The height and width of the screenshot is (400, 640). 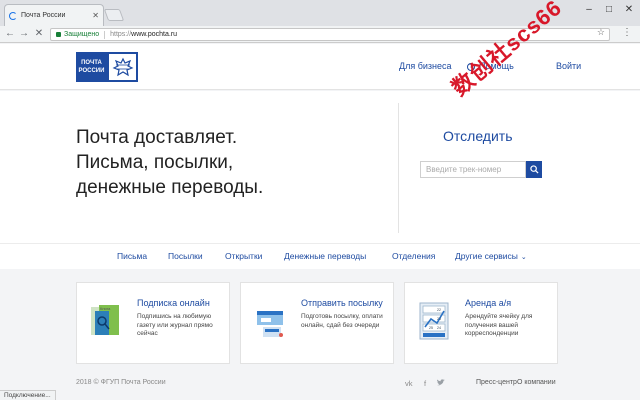 I want to click on tagline-line-2: Письма, посылки,, so click(x=155, y=162).